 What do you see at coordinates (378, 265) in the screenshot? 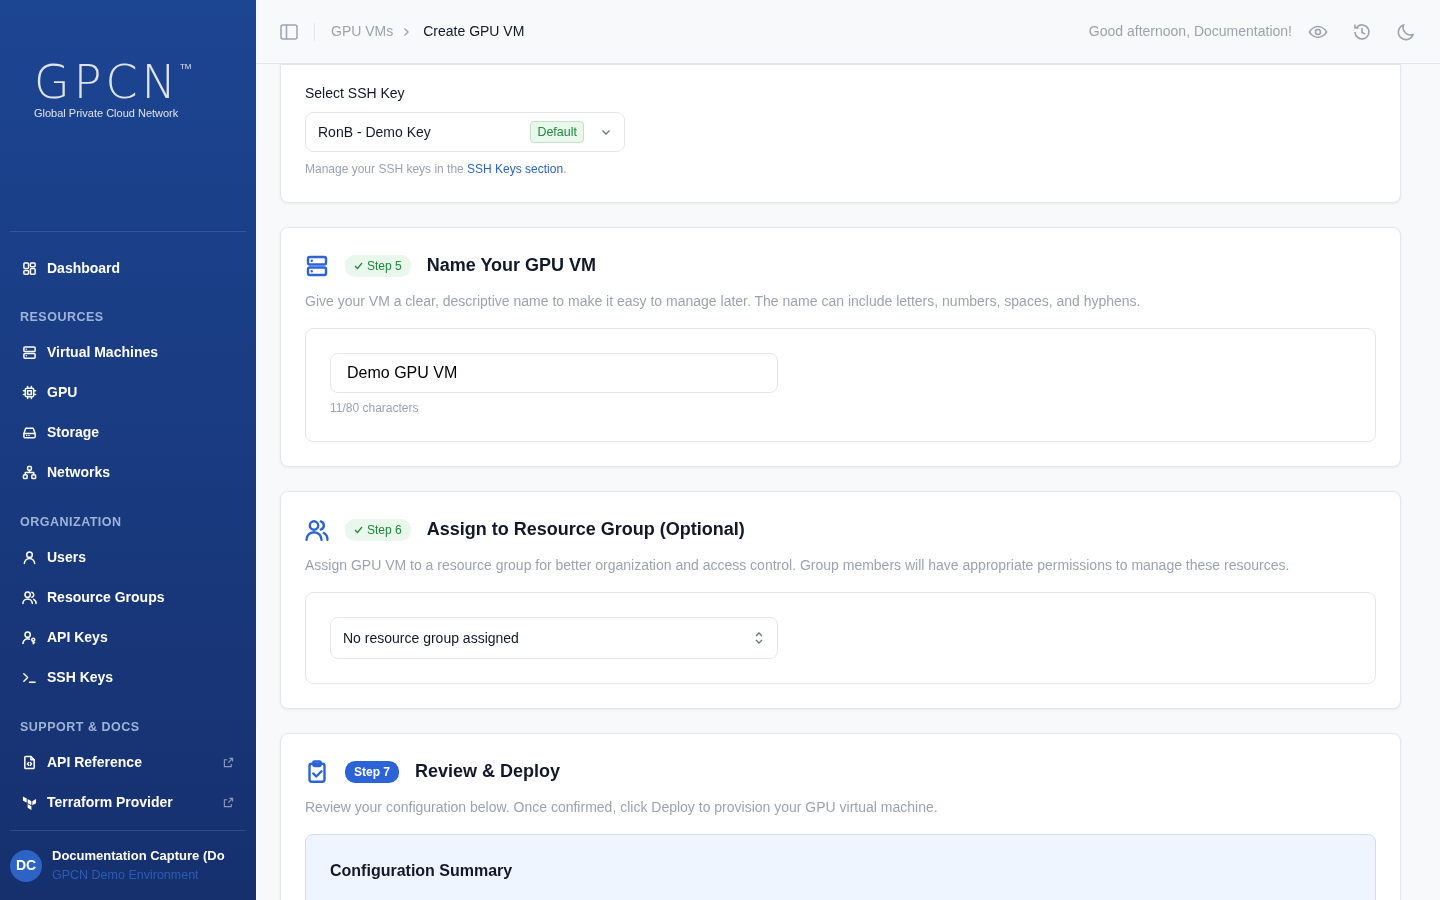
I see `step-badge: Step 5` at bounding box center [378, 265].